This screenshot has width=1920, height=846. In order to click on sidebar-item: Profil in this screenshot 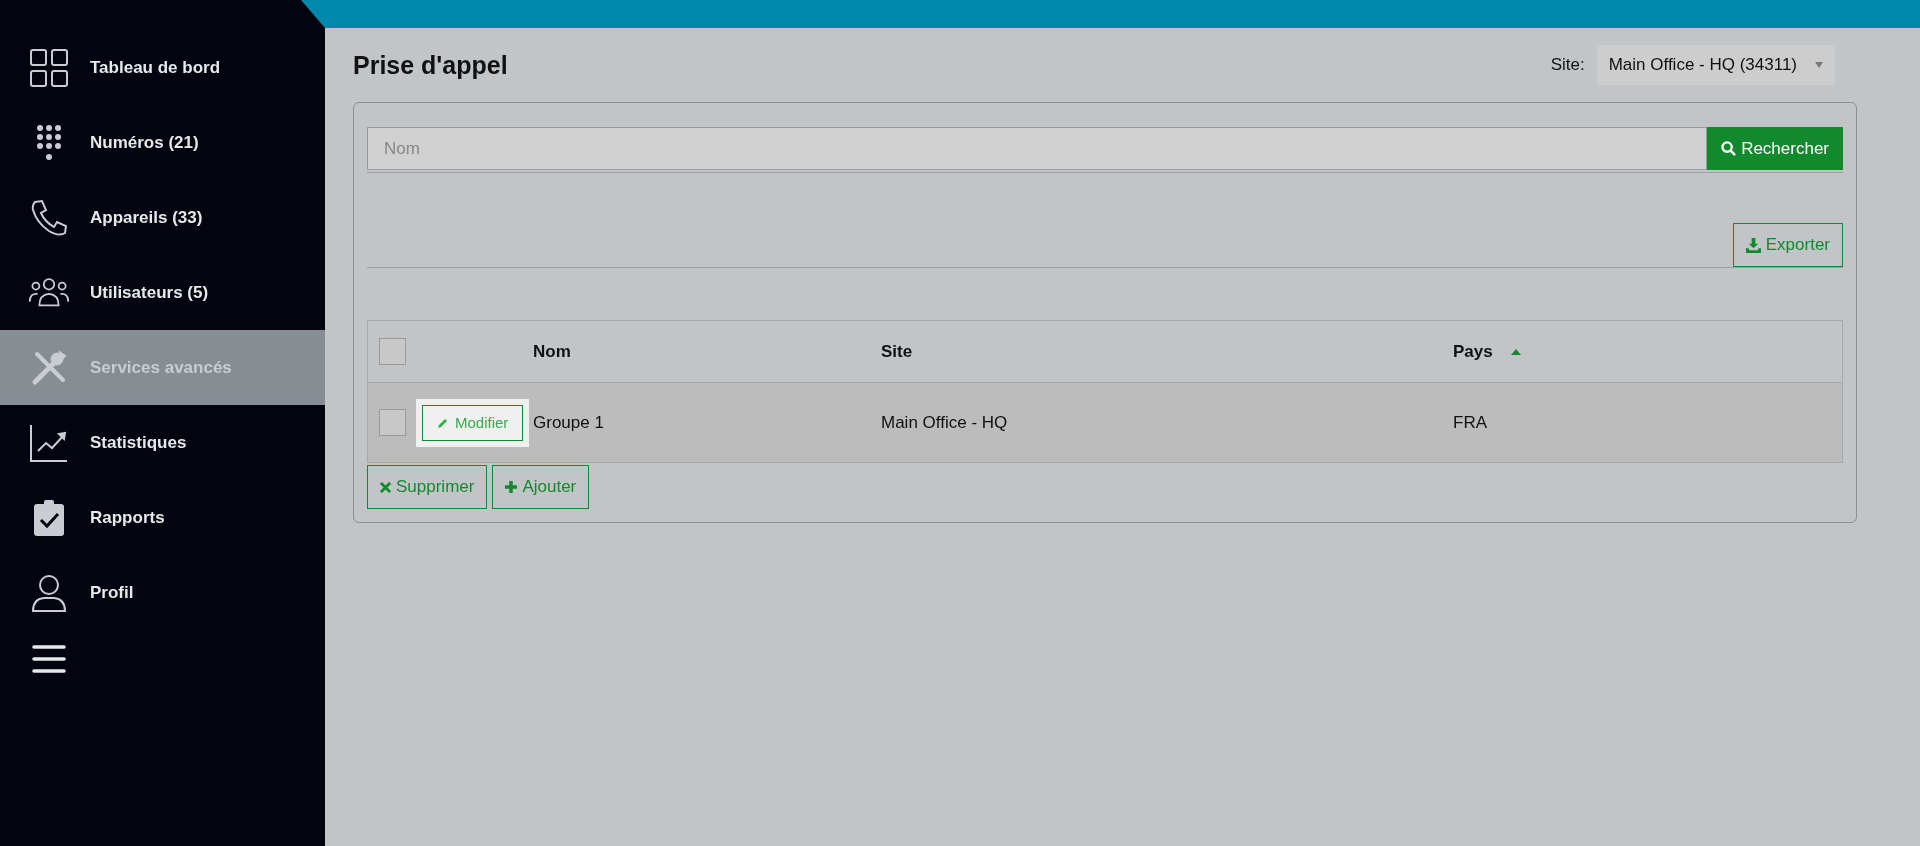, I will do `click(162, 592)`.